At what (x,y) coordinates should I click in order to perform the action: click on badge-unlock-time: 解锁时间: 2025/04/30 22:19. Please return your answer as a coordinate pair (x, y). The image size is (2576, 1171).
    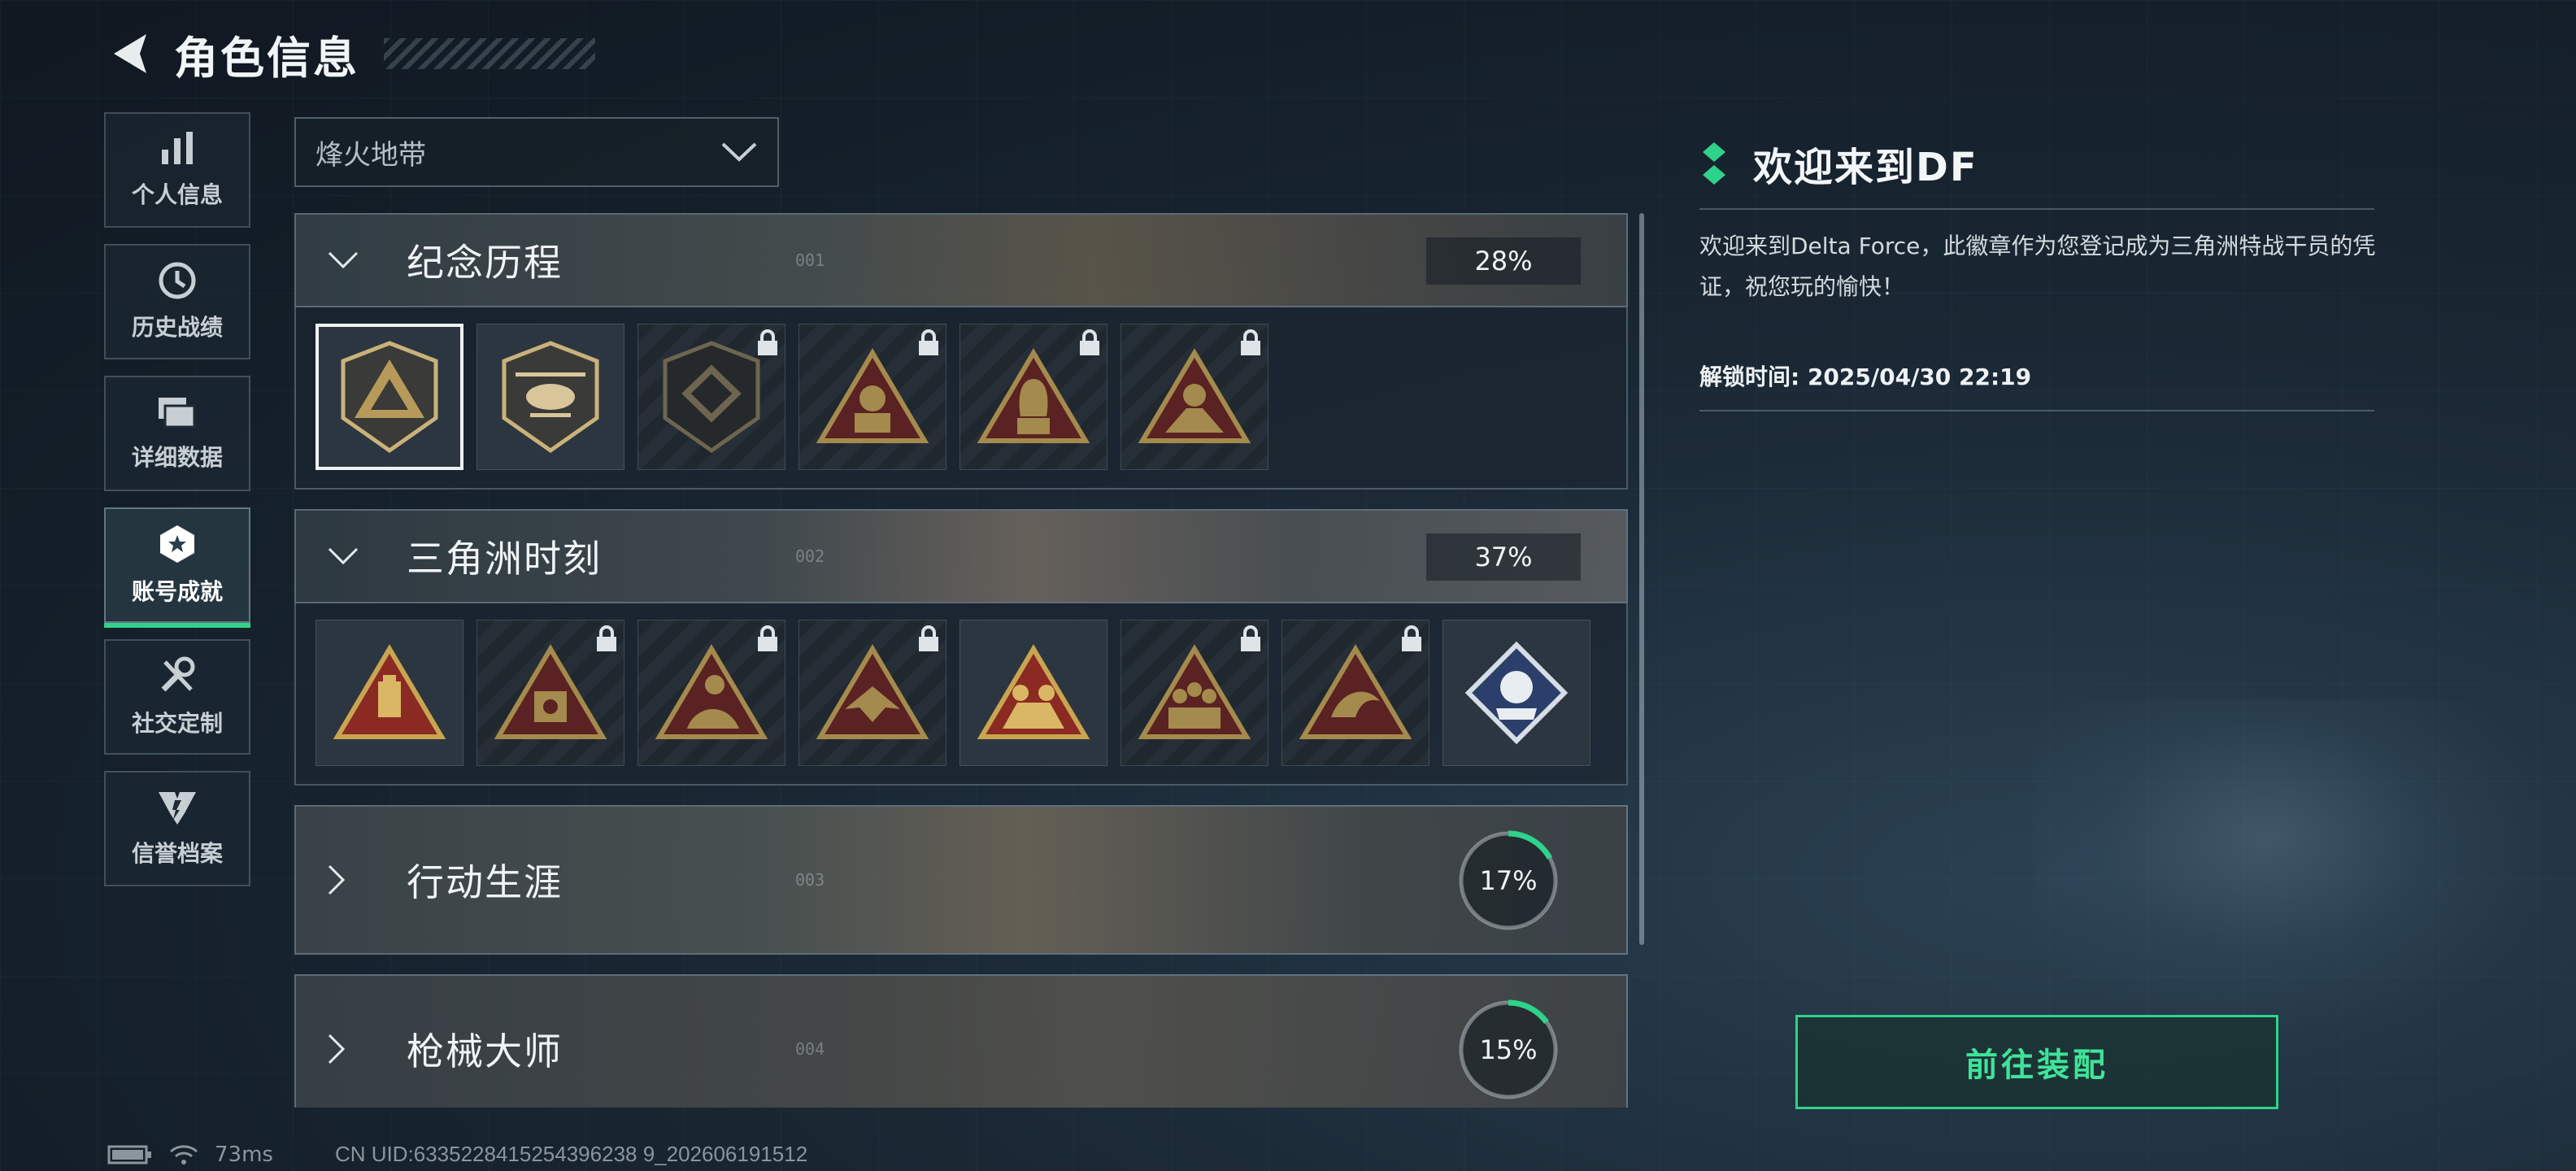
    Looking at the image, I should click on (1866, 376).